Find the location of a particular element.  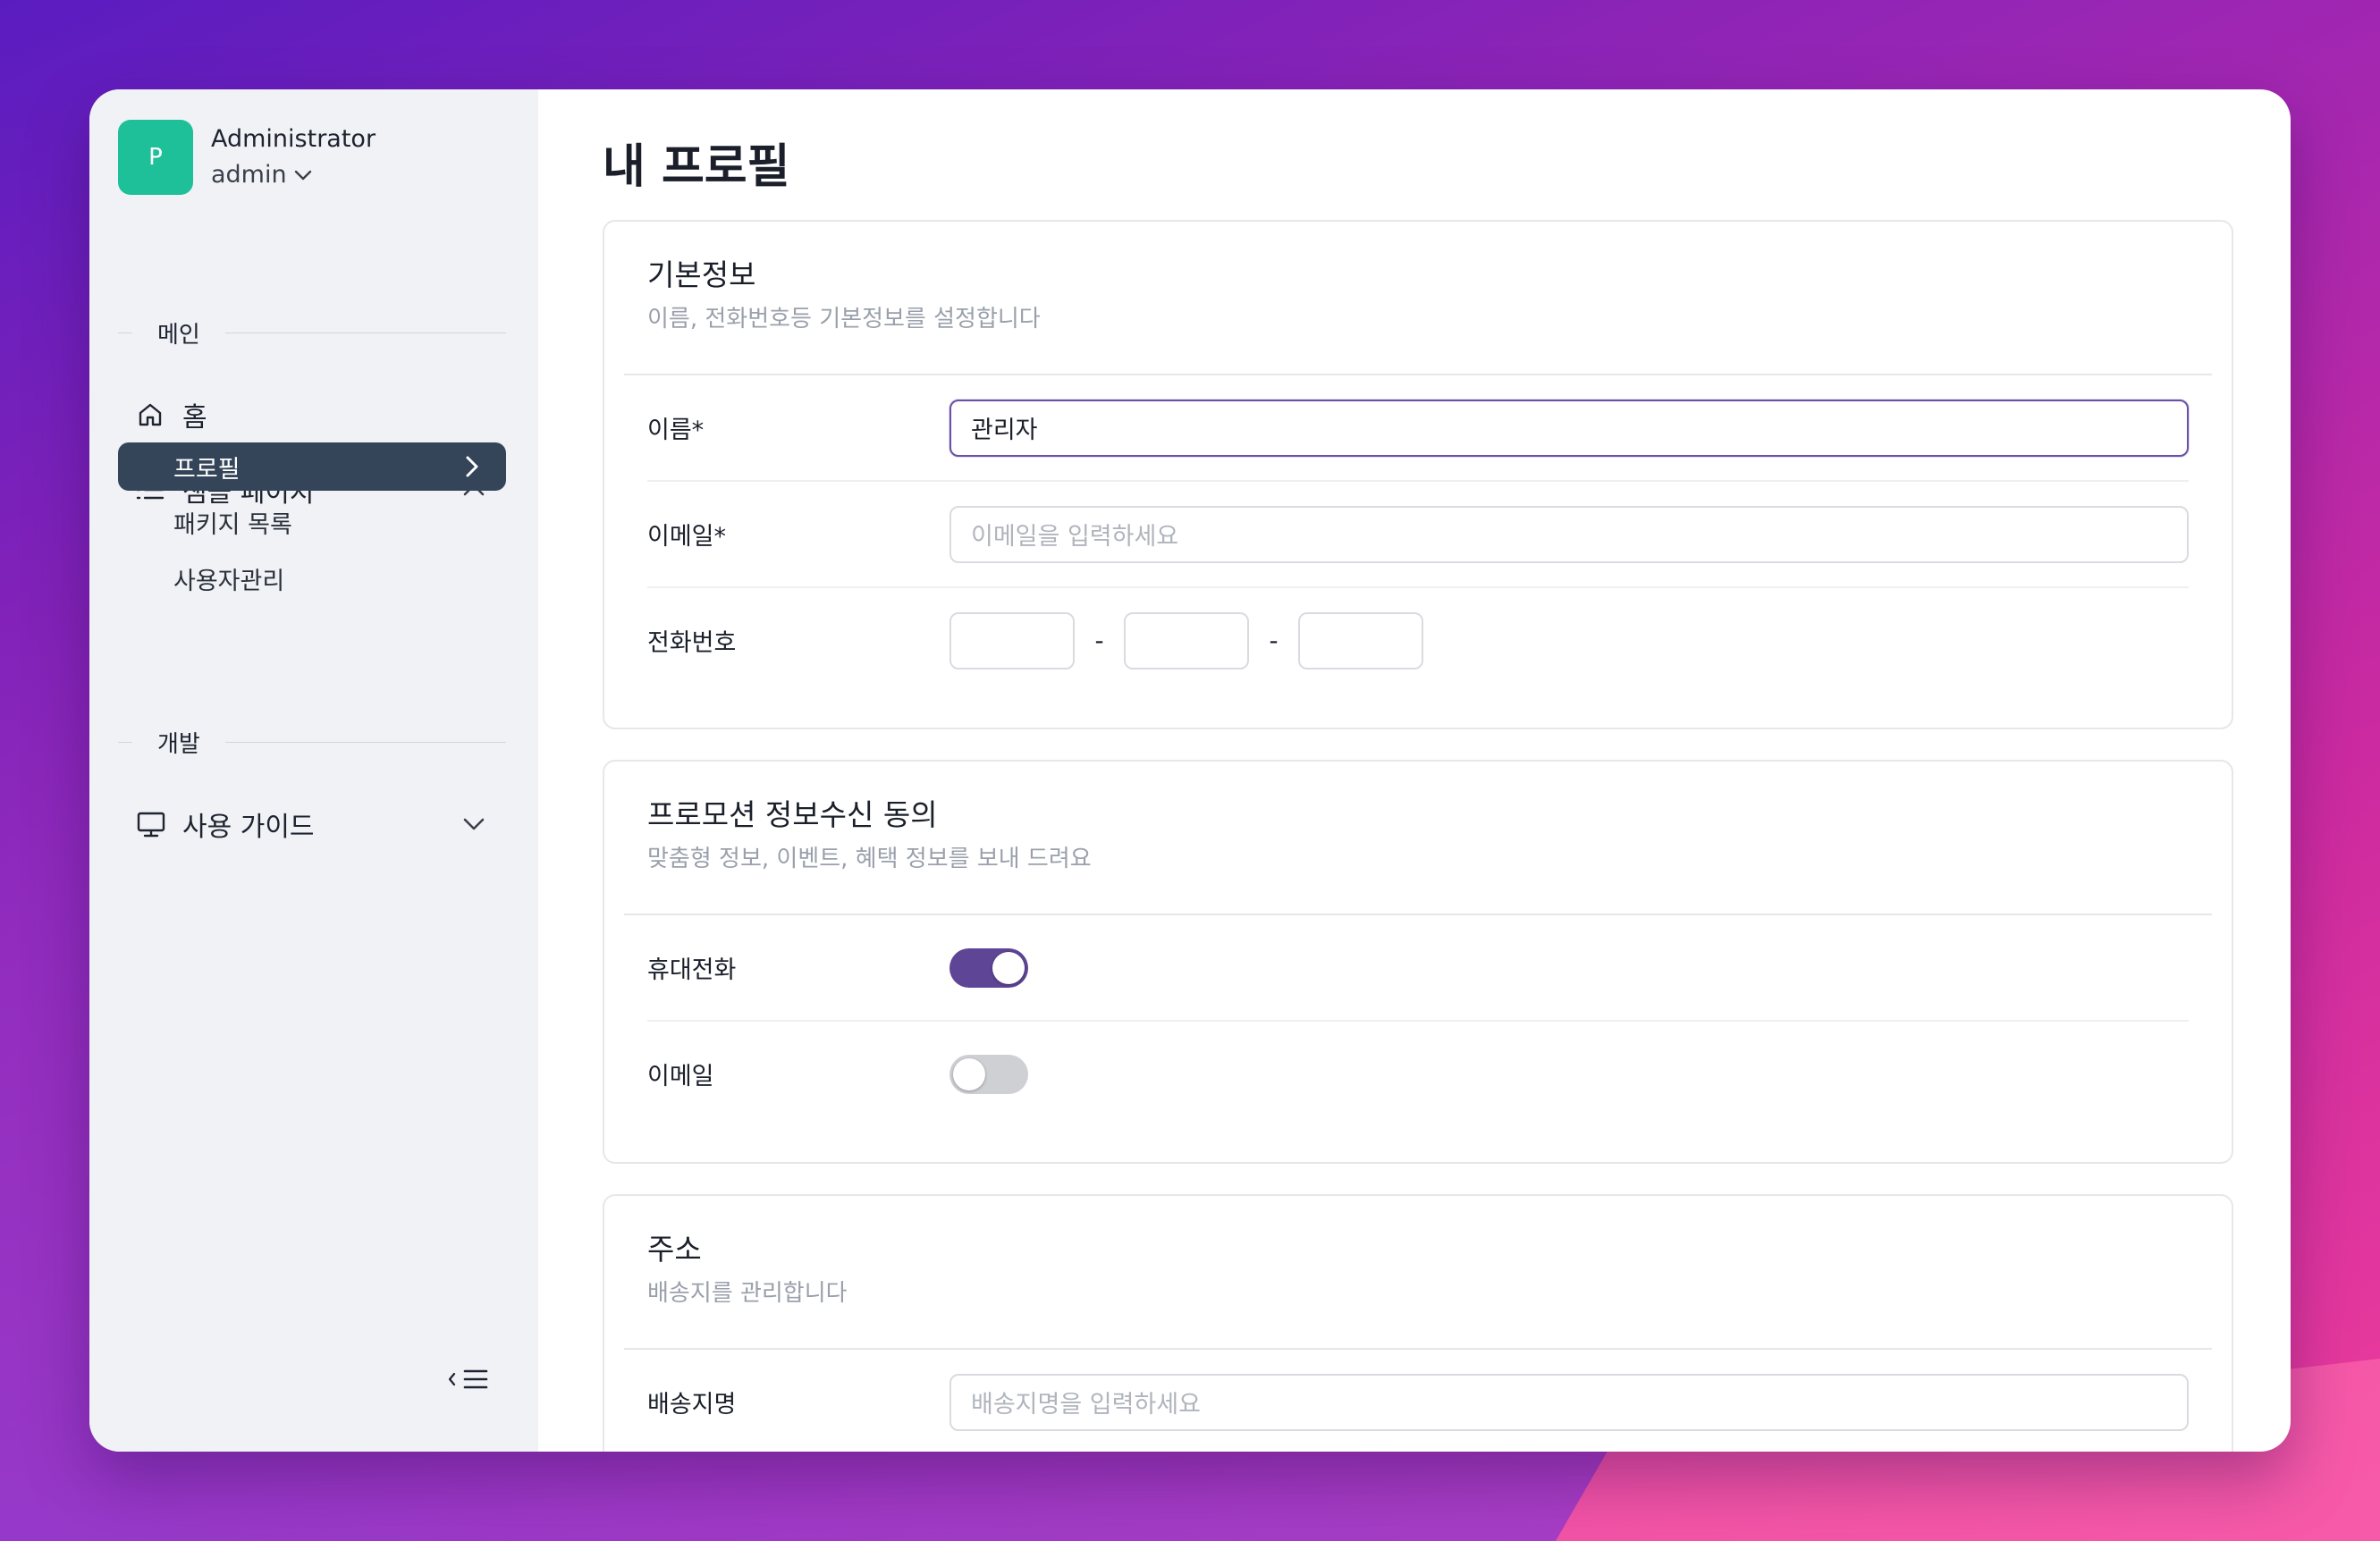

sidebar-item-guide: 사용 가이드 is located at coordinates (312, 824).